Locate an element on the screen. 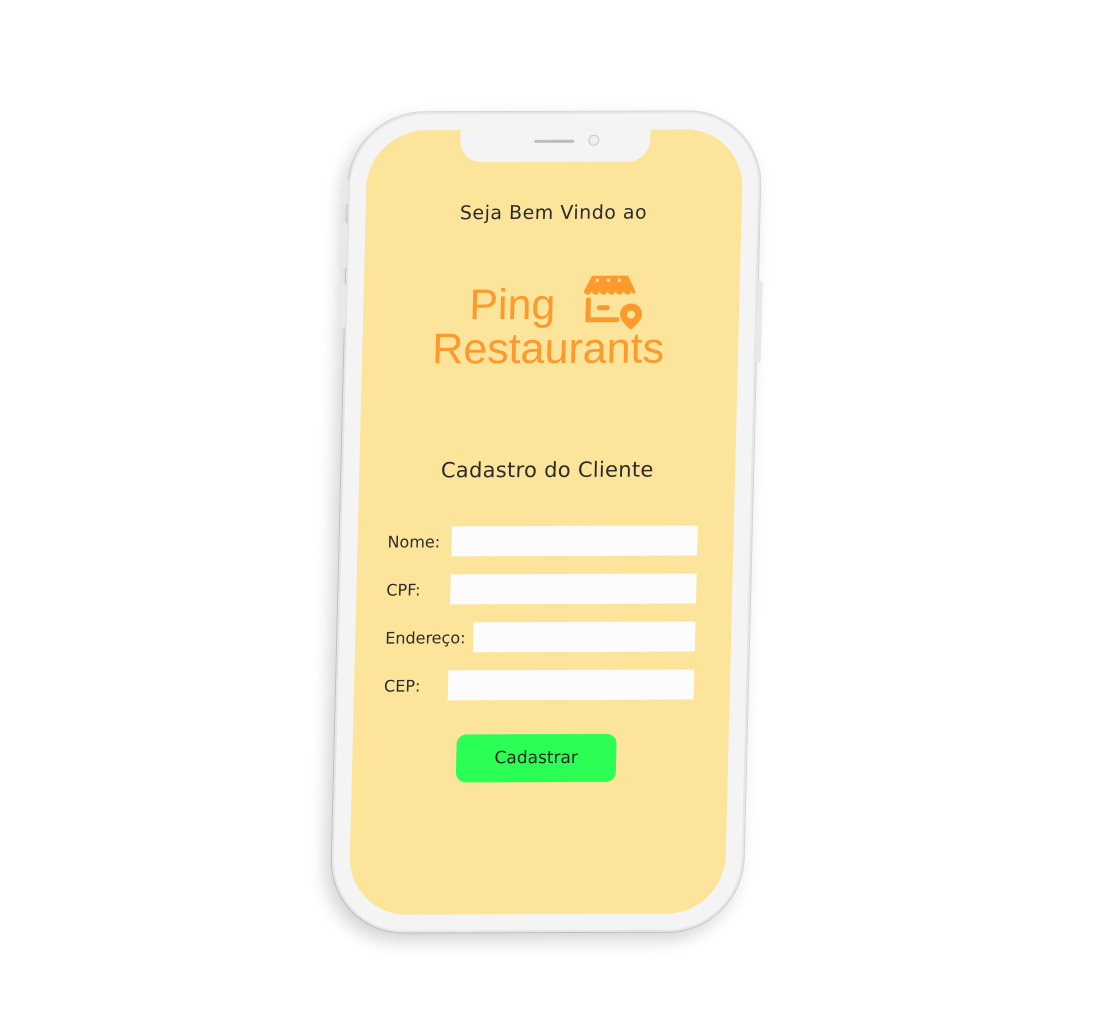 This screenshot has height=1012, width=1100. form-row-cpf: CPF: is located at coordinates (541, 589).